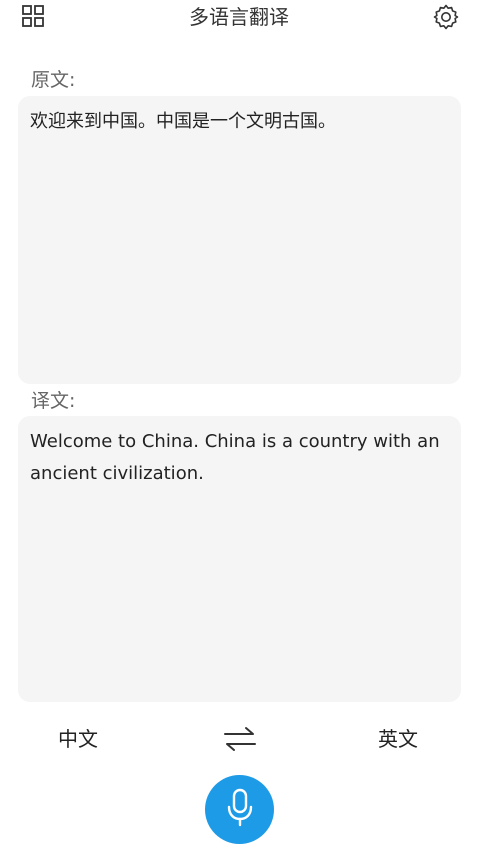  I want to click on source-label: 原文:, so click(53, 80).